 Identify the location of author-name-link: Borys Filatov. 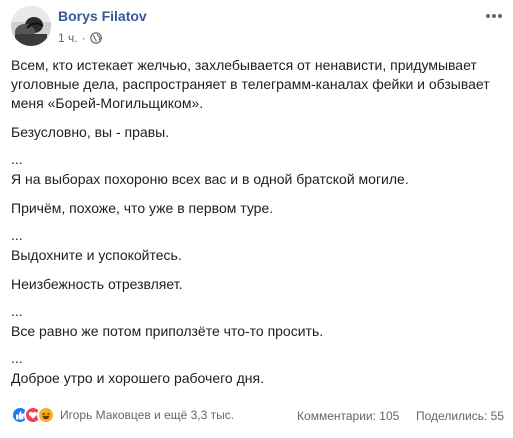
(102, 16).